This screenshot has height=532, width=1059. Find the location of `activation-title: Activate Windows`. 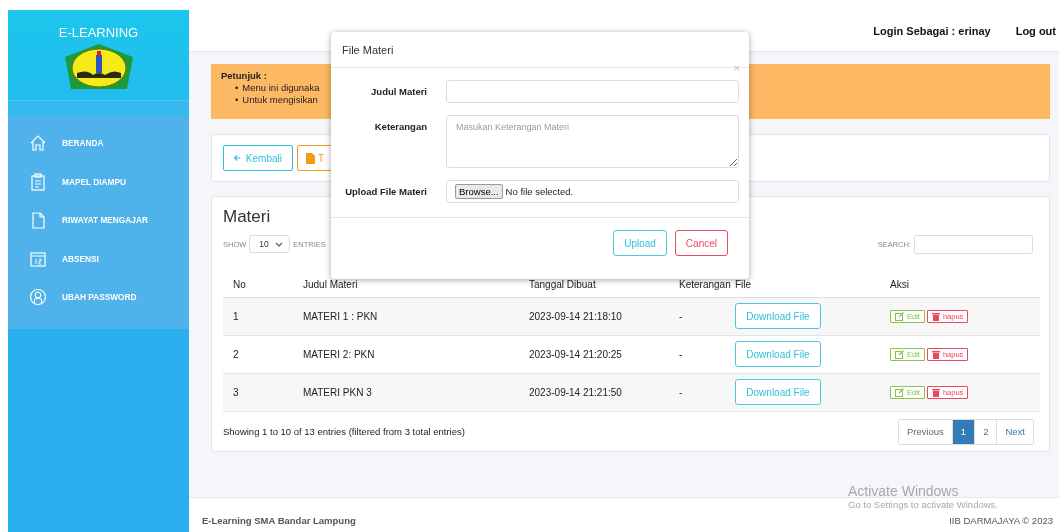

activation-title: Activate Windows is located at coordinates (904, 491).